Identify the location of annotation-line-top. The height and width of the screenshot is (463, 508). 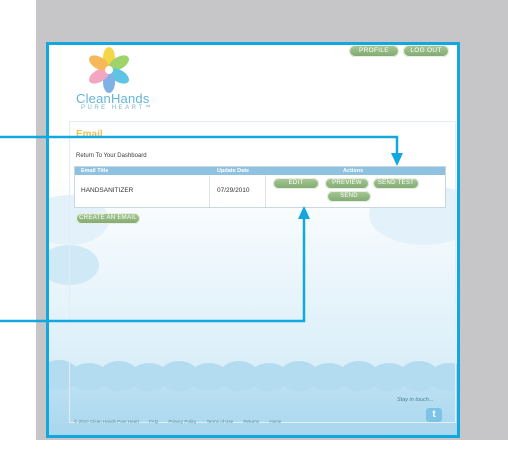
(199, 147).